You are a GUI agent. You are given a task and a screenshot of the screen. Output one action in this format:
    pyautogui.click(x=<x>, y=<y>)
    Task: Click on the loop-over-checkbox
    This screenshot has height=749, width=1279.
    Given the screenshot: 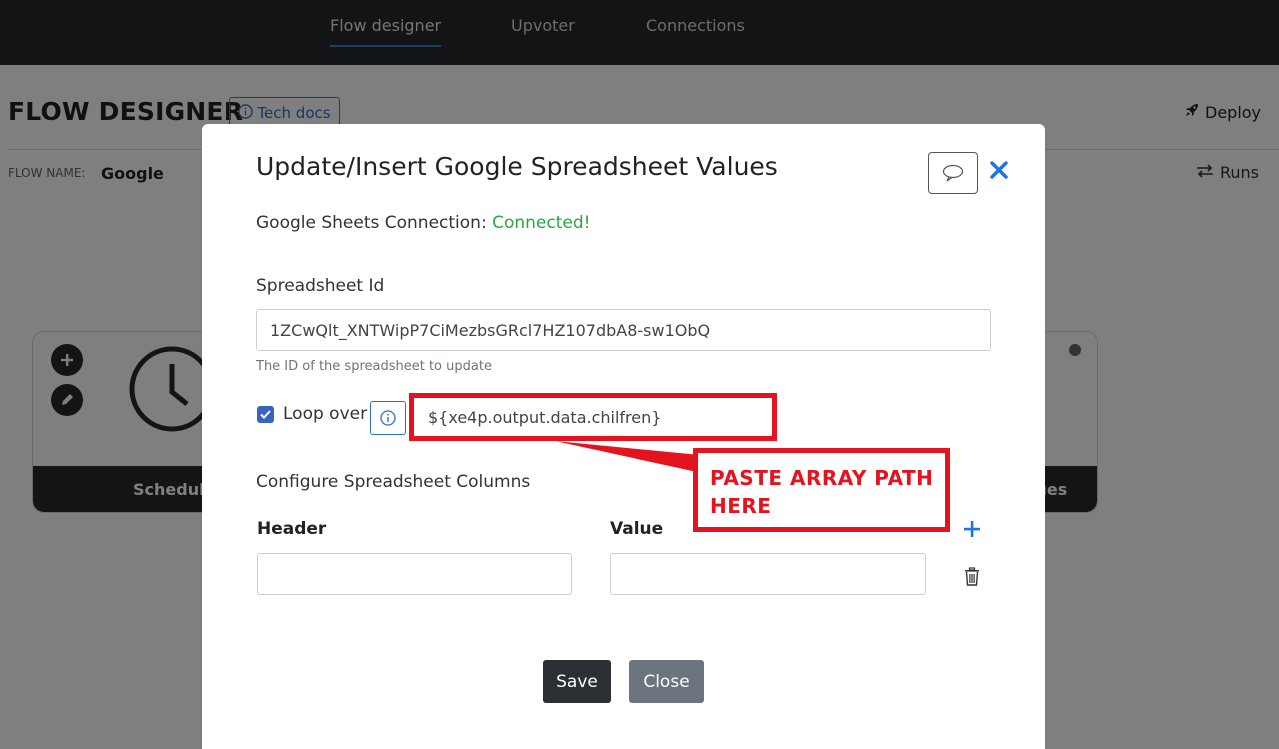 What is the action you would take?
    pyautogui.click(x=265, y=414)
    